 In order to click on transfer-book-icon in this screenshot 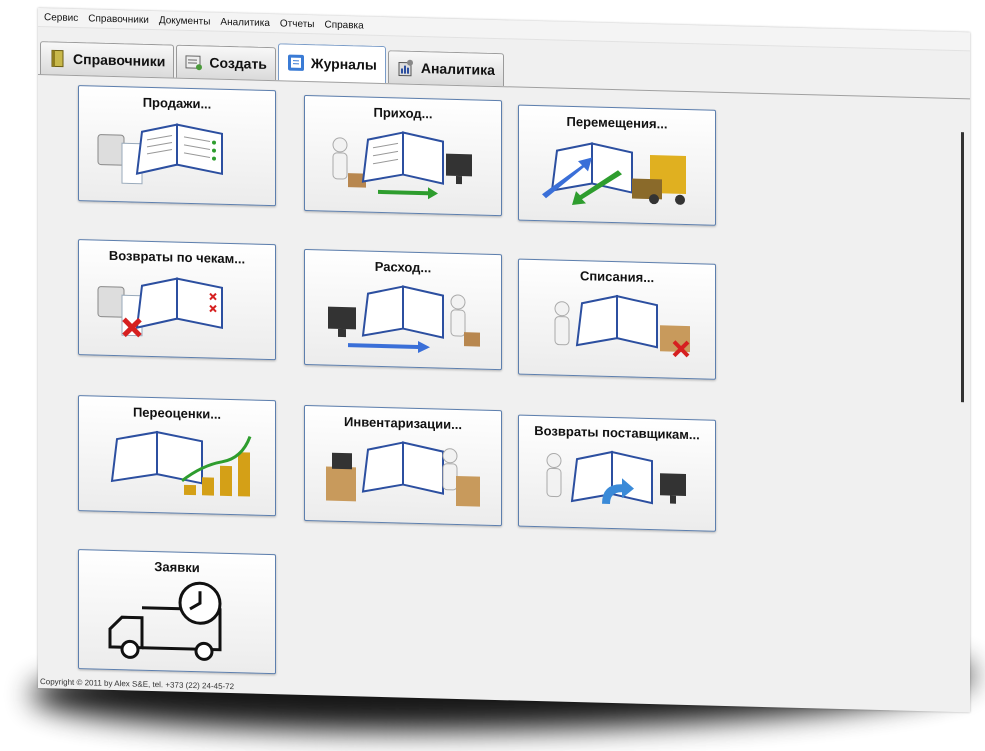, I will do `click(614, 173)`.